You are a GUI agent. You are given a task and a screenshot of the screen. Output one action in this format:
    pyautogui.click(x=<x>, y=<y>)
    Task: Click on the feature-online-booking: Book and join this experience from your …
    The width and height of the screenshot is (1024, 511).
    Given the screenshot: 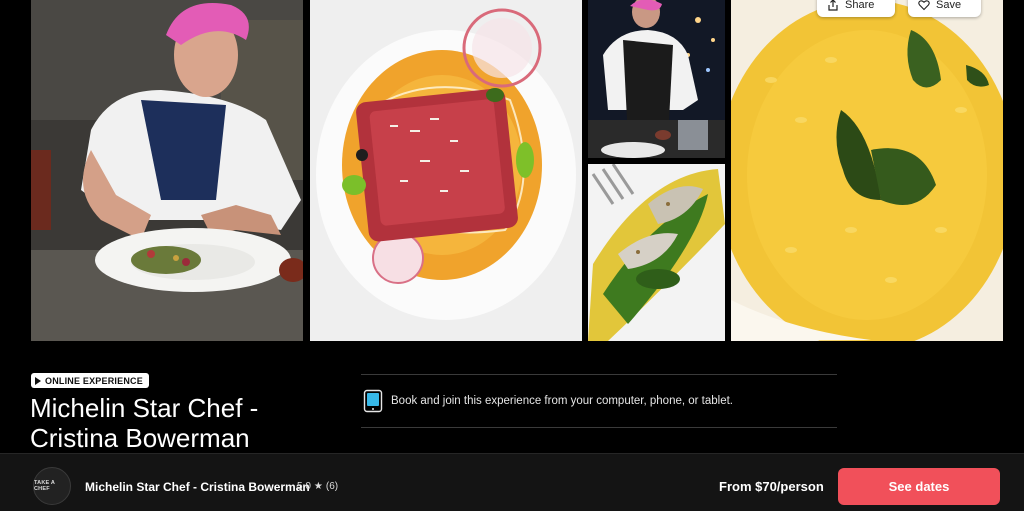 What is the action you would take?
    pyautogui.click(x=548, y=401)
    